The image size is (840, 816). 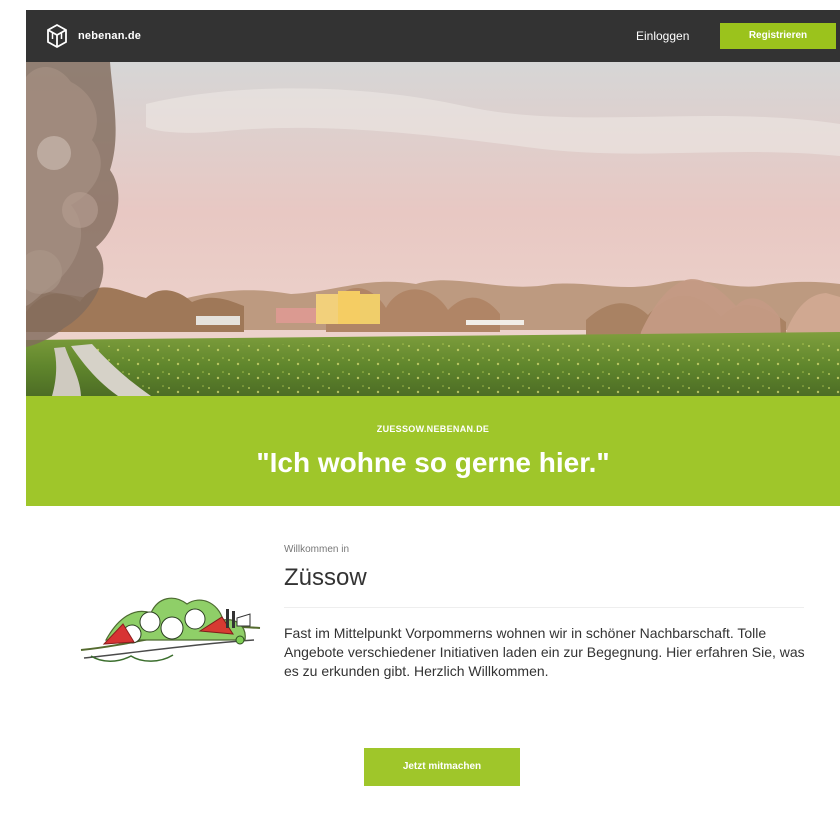 What do you see at coordinates (110, 36) in the screenshot?
I see `logo-text: nebenan.de` at bounding box center [110, 36].